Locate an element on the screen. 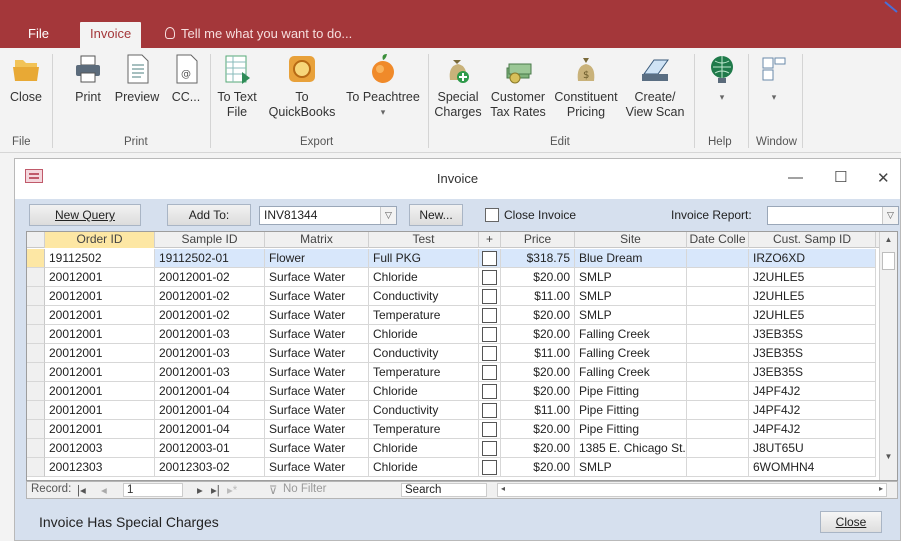 This screenshot has width=901, height=541. cell-site: Pipe Fitting is located at coordinates (631, 391).